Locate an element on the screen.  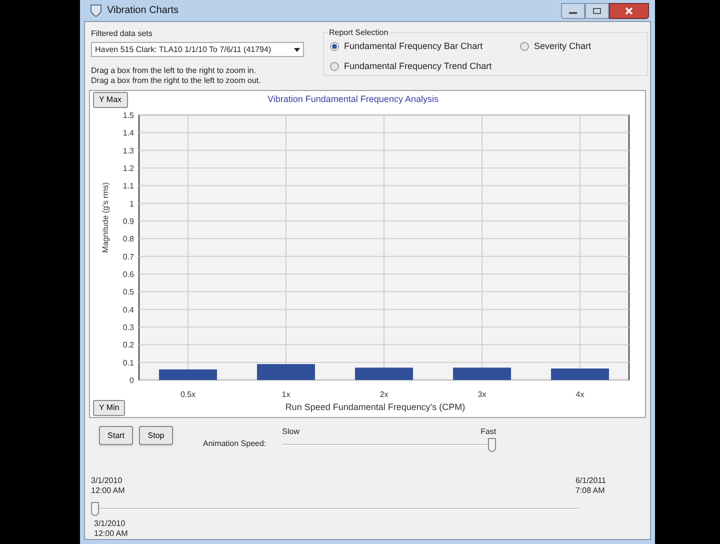
animation-speed-label: Animation Speed: is located at coordinates (234, 444).